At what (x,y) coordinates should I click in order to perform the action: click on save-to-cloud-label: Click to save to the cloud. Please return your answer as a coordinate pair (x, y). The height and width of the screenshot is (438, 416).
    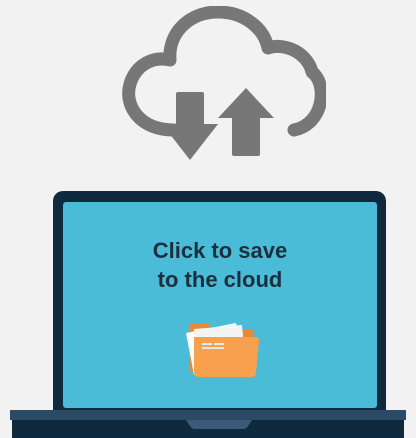
    Looking at the image, I should click on (220, 265).